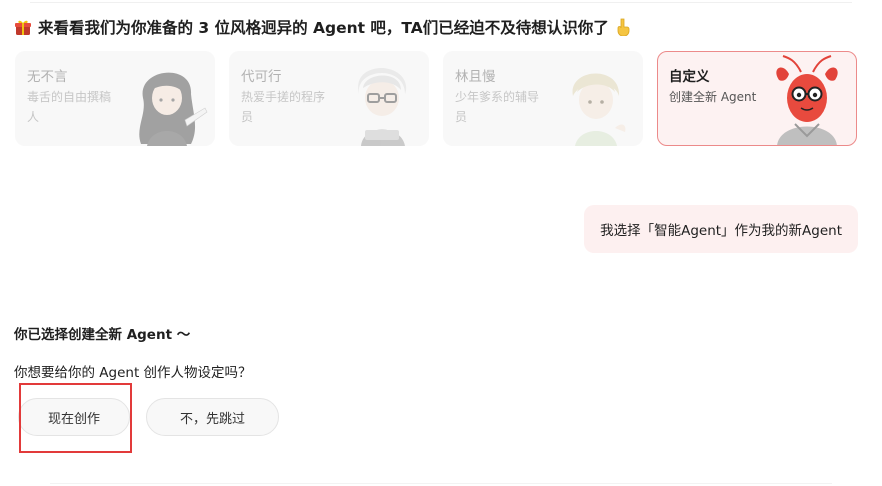 The image size is (882, 486). I want to click on user-message-bubble: 我选择「智能Agent」作为我的新Agent, so click(721, 229).